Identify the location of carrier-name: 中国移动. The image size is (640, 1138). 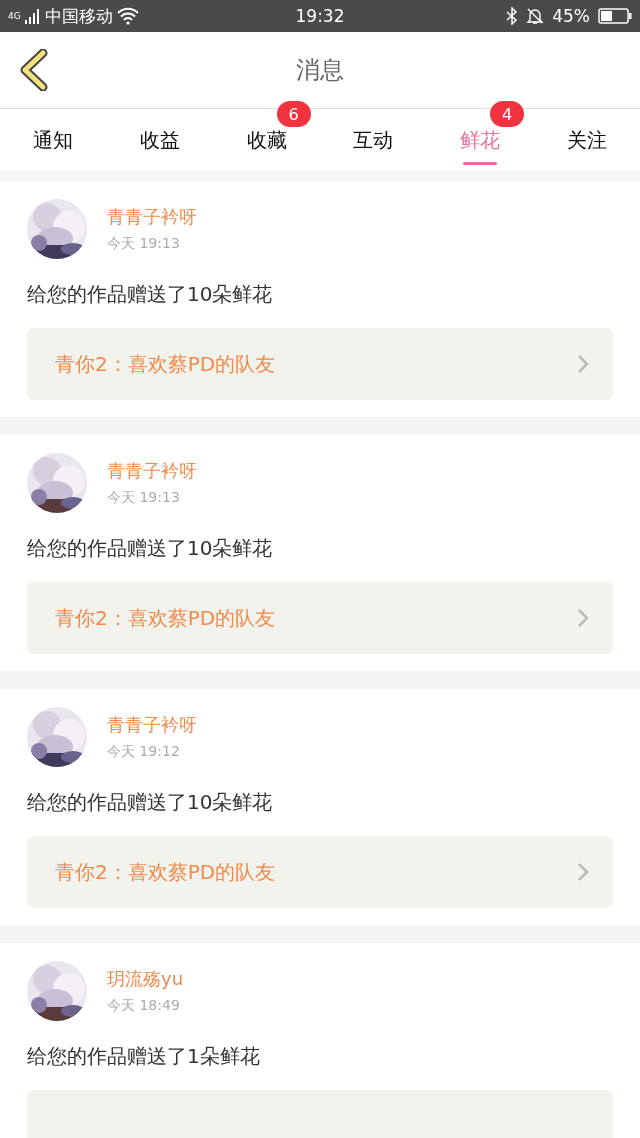
(78, 16).